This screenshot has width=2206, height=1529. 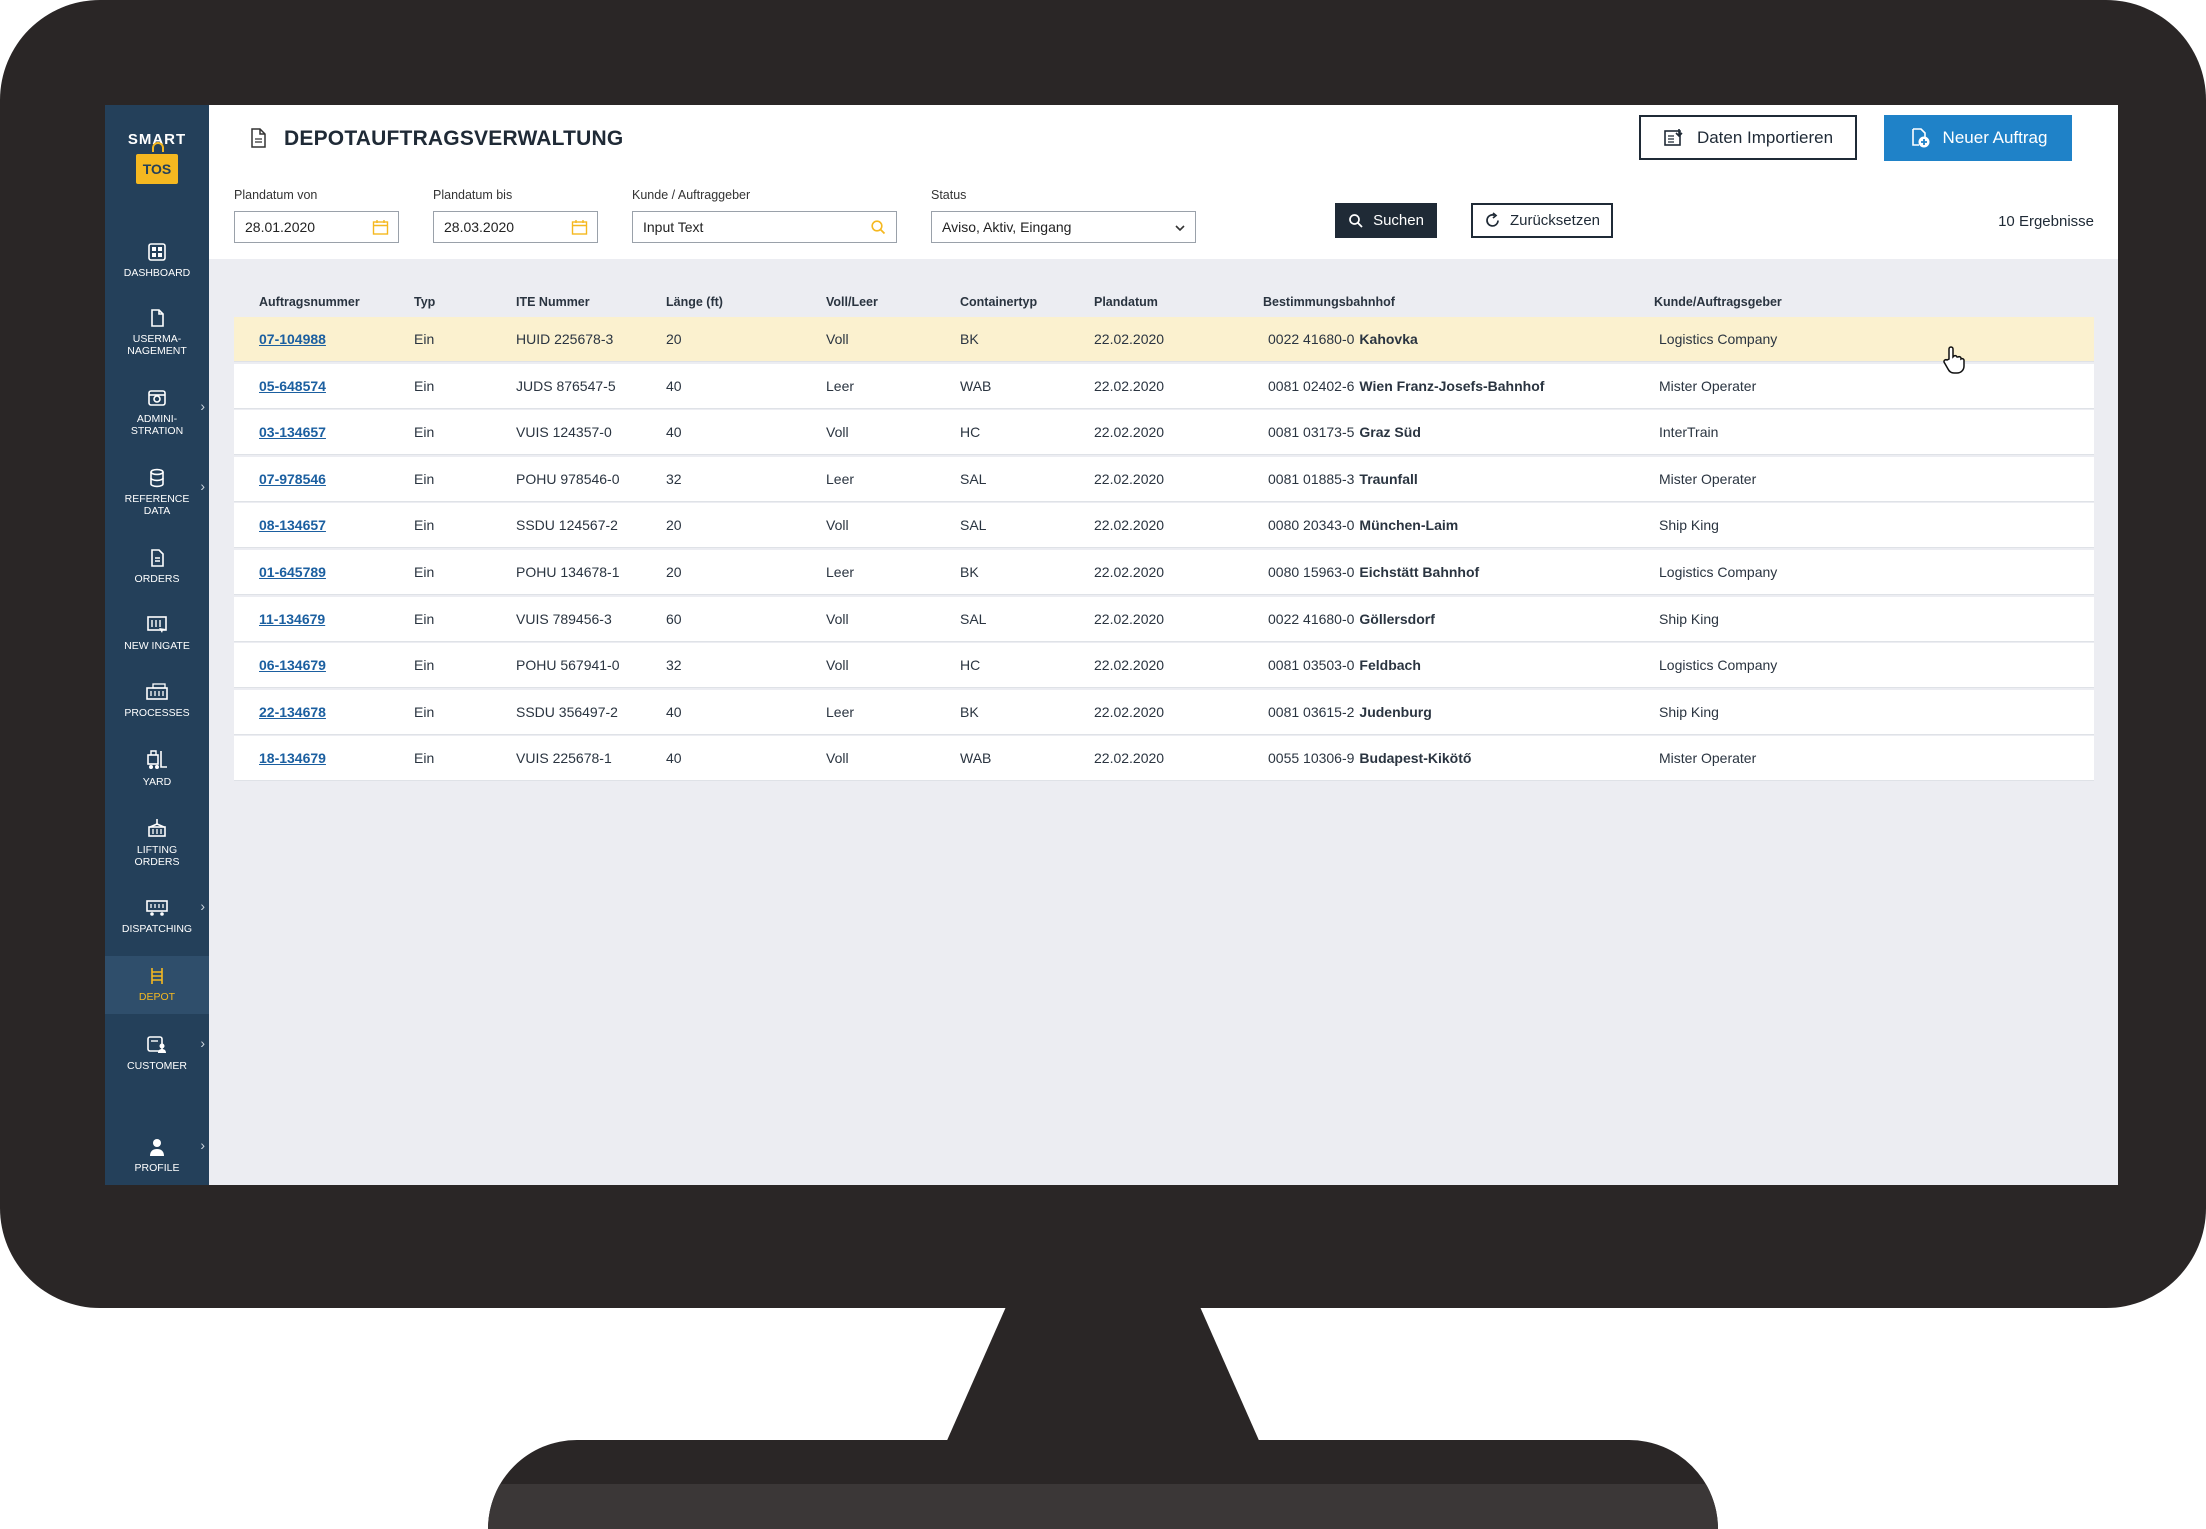 What do you see at coordinates (157, 492) in the screenshot?
I see `sidebar-item-reference-data: REFERENCE DATA ›` at bounding box center [157, 492].